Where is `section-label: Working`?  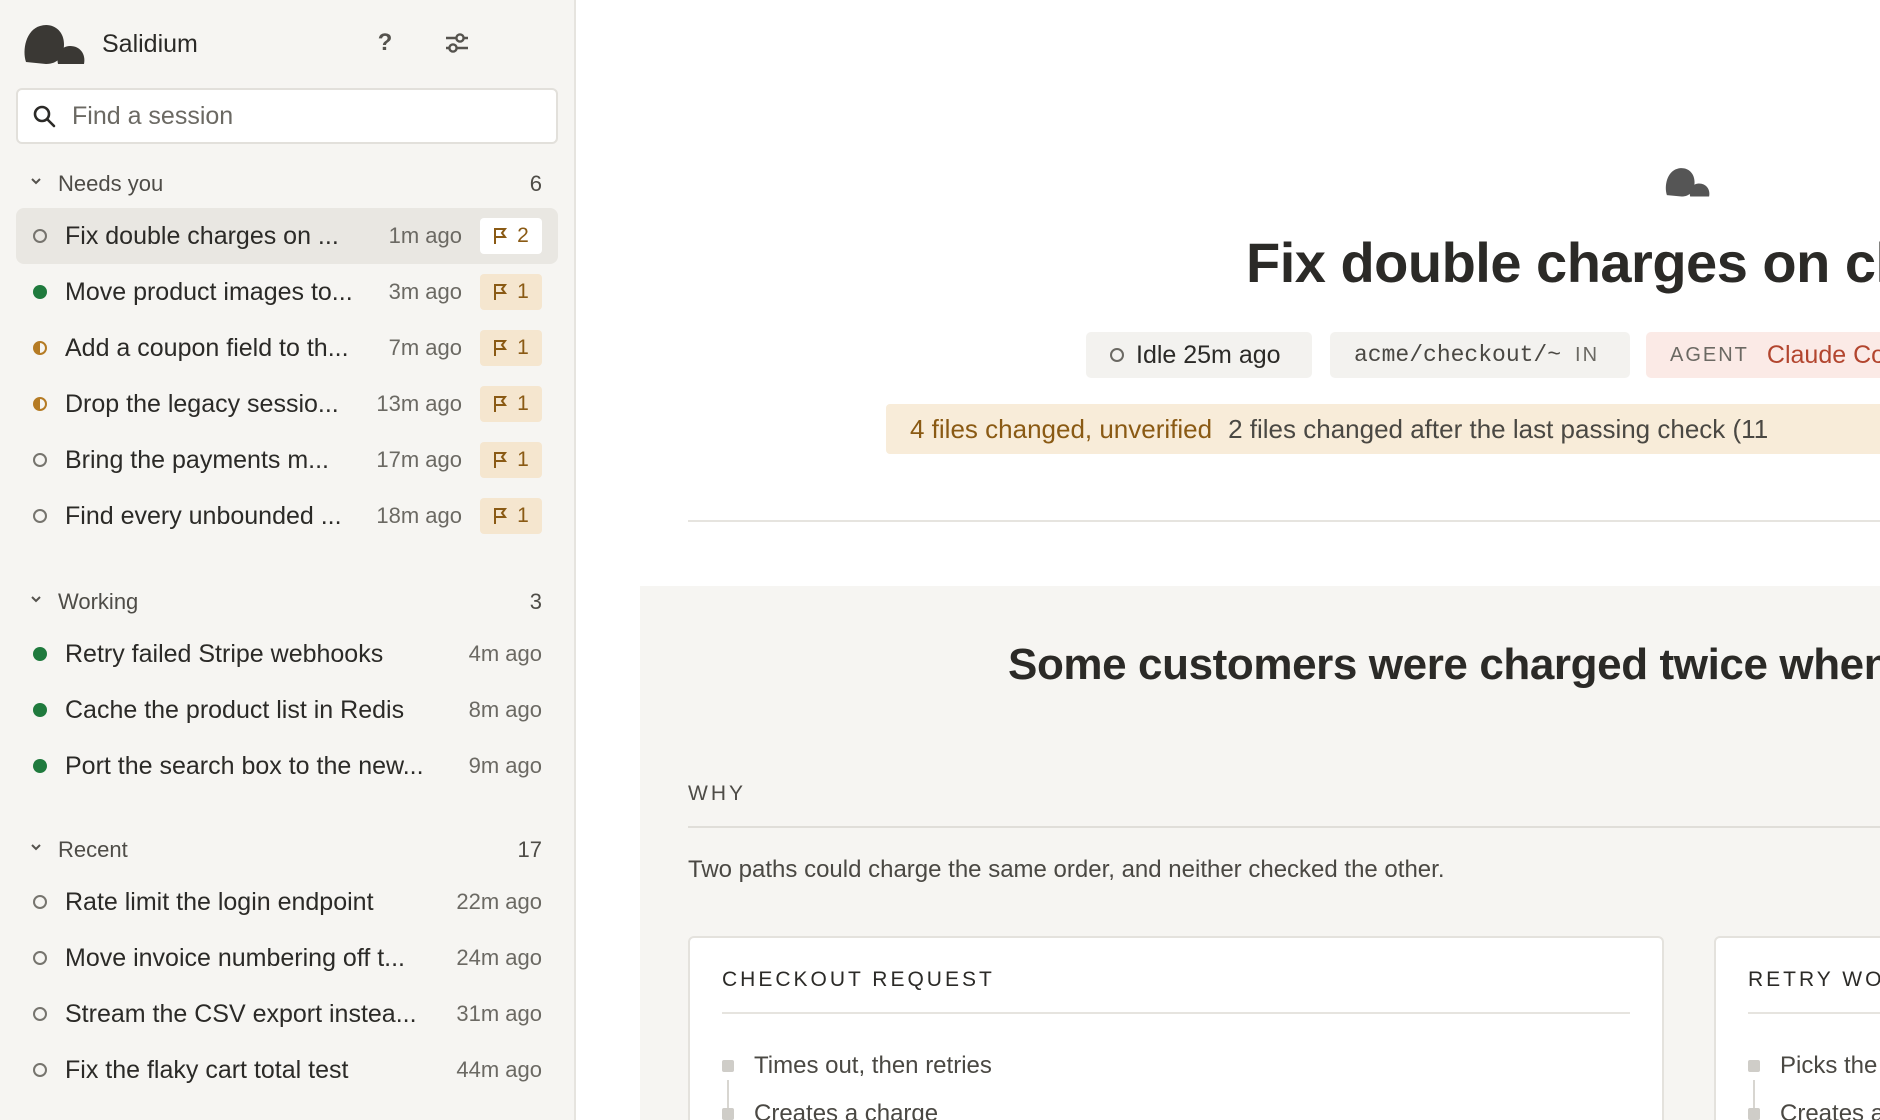 section-label: Working is located at coordinates (98, 601).